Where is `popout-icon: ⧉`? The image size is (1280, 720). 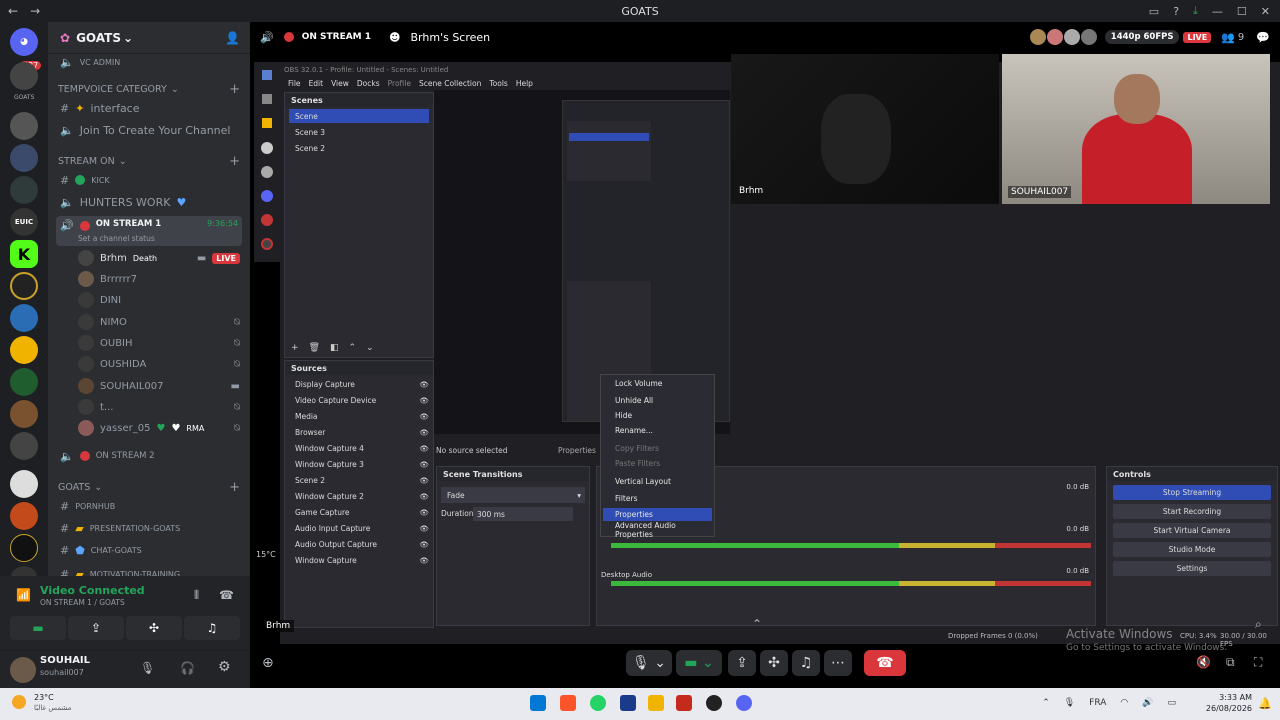 popout-icon: ⧉ is located at coordinates (1230, 662).